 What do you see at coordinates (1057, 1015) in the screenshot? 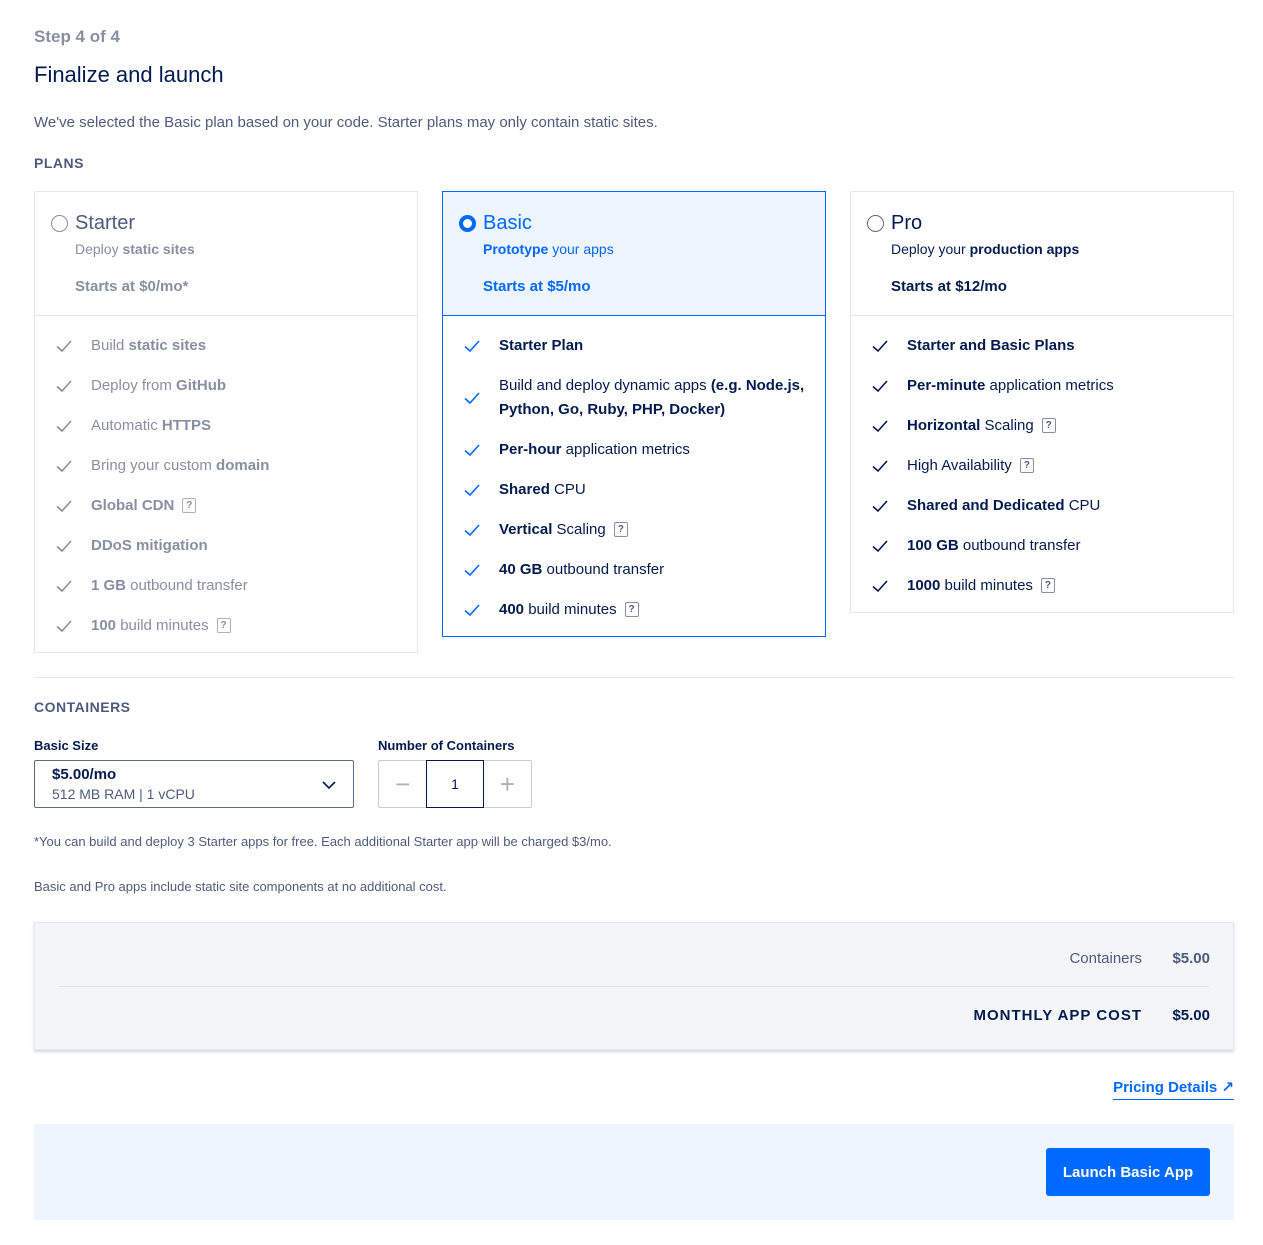
I see `monthly-cost-label: MONTHLY APP COST` at bounding box center [1057, 1015].